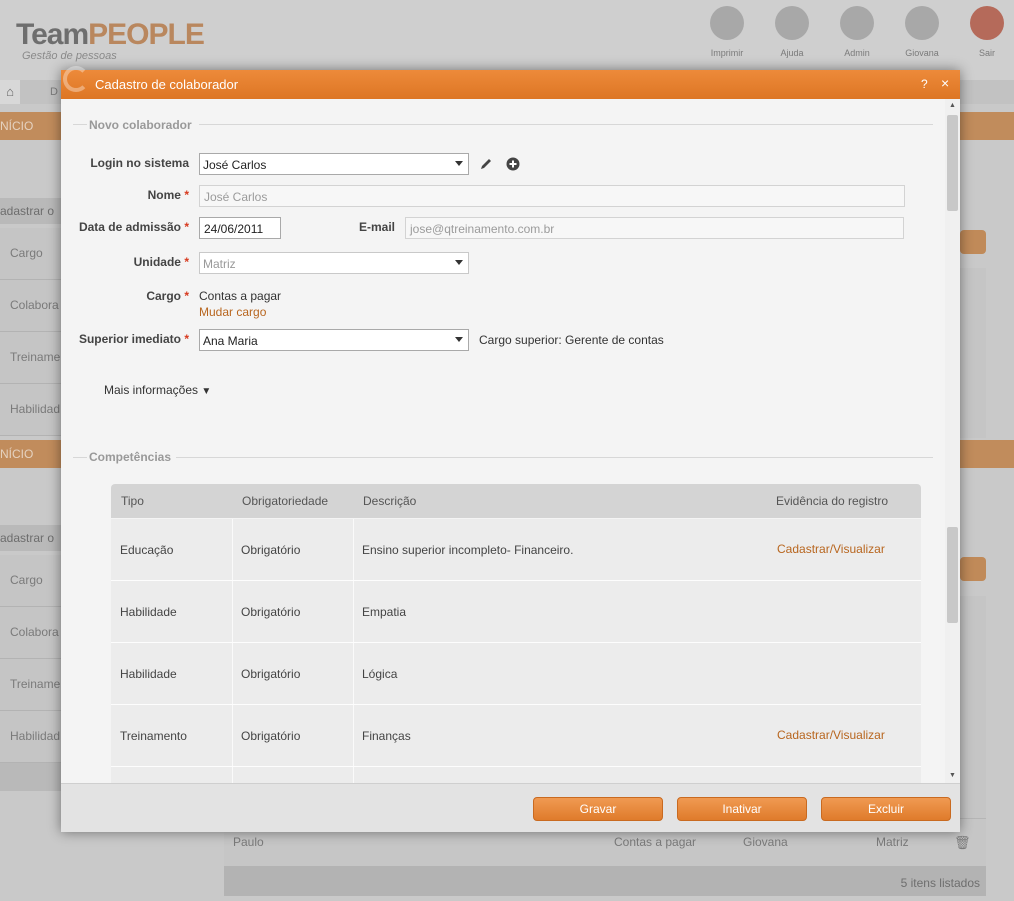 The image size is (1014, 901). I want to click on cargo-superior-text: Cargo superior: Gerente de contas, so click(571, 340).